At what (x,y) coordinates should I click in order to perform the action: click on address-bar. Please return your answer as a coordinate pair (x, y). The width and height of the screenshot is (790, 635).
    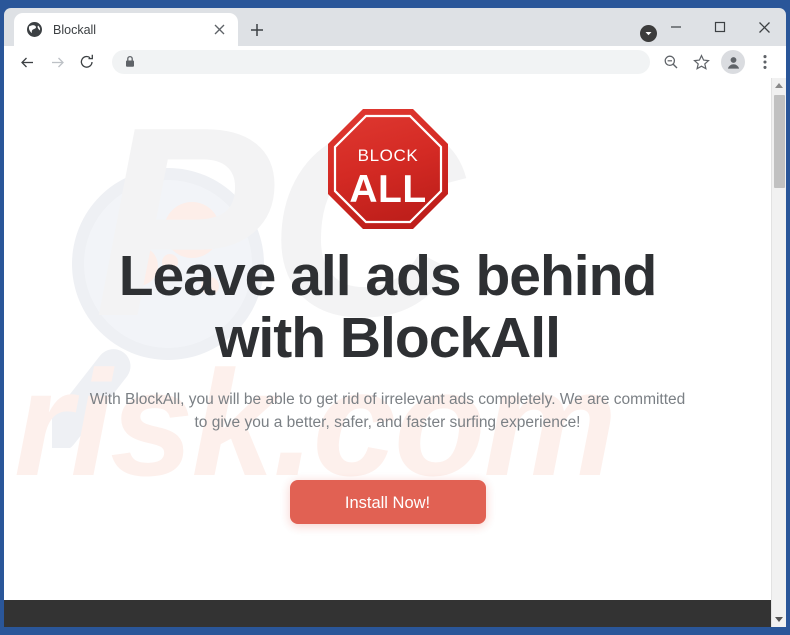
    Looking at the image, I should click on (381, 62).